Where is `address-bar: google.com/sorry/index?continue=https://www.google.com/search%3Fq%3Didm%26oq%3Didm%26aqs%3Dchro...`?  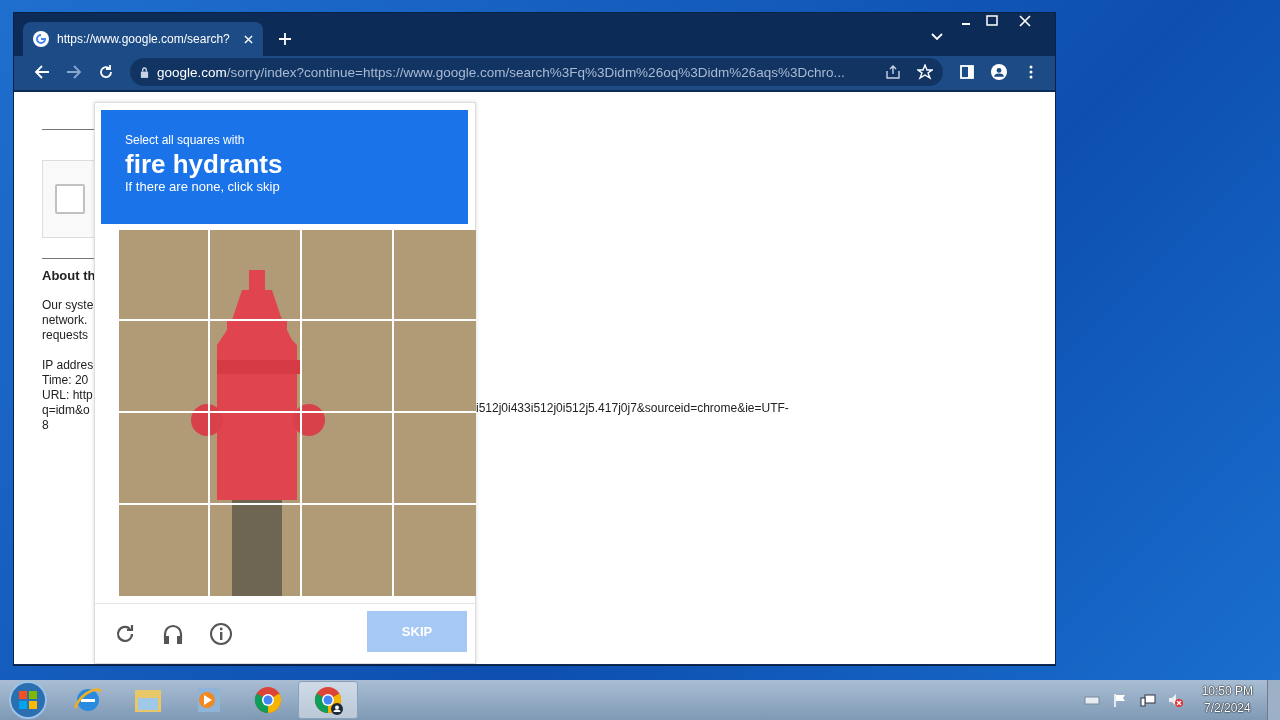
address-bar: google.com/sorry/index?continue=https://www.google.com/search%3Fq%3Didm%26oq%3Didm%26aqs%3Dchro... is located at coordinates (536, 72).